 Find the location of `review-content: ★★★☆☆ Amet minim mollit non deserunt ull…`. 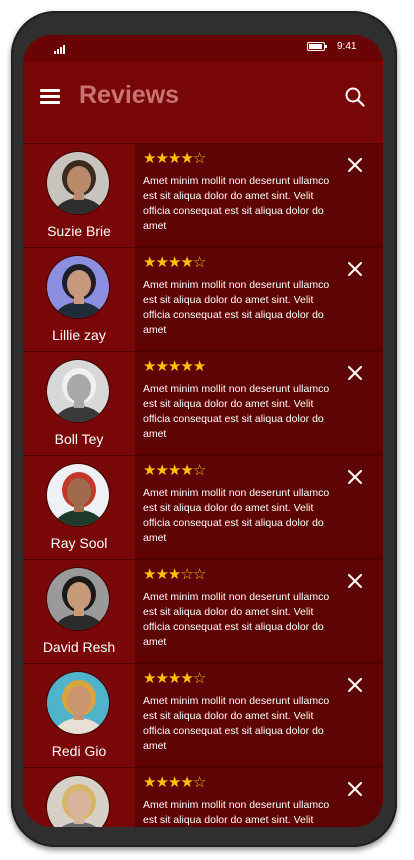

review-content: ★★★☆☆ Amet minim mollit non deserunt ull… is located at coordinates (259, 612).